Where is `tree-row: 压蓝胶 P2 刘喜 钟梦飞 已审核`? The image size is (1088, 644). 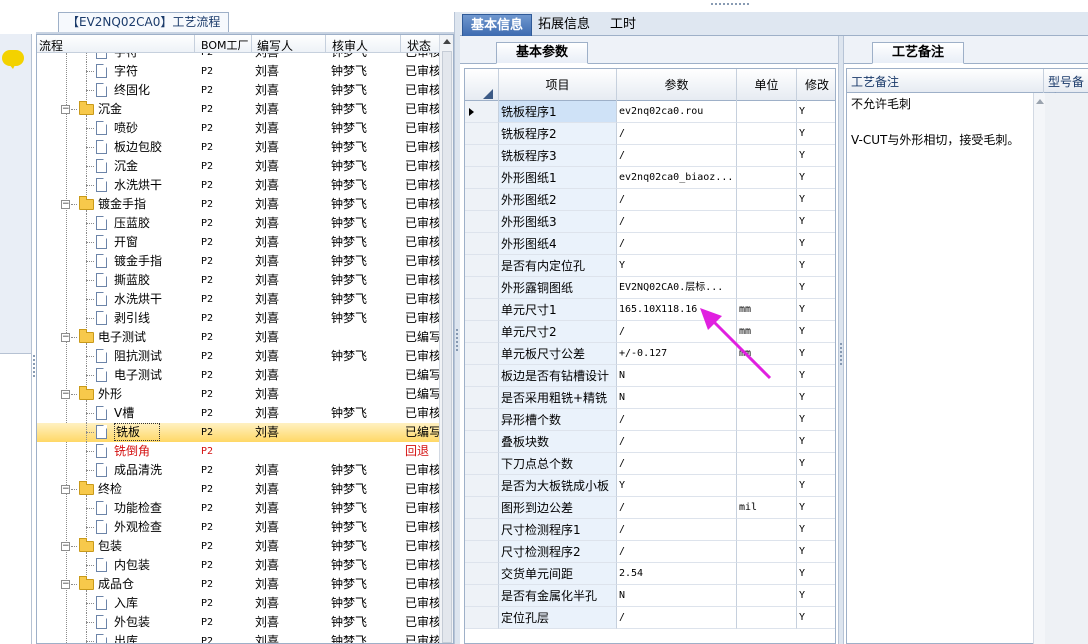
tree-row: 压蓝胶 P2 刘喜 钟梦飞 已审核 is located at coordinates (238, 223).